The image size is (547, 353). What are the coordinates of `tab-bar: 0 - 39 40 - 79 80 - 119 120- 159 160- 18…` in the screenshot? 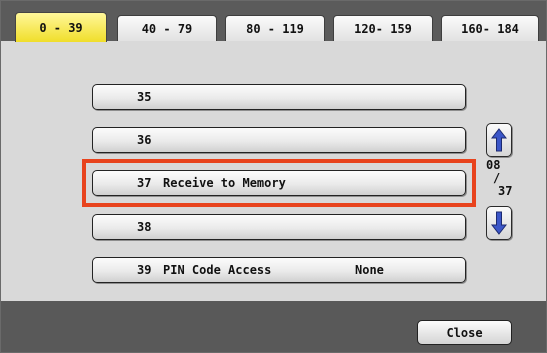 It's located at (273, 21).